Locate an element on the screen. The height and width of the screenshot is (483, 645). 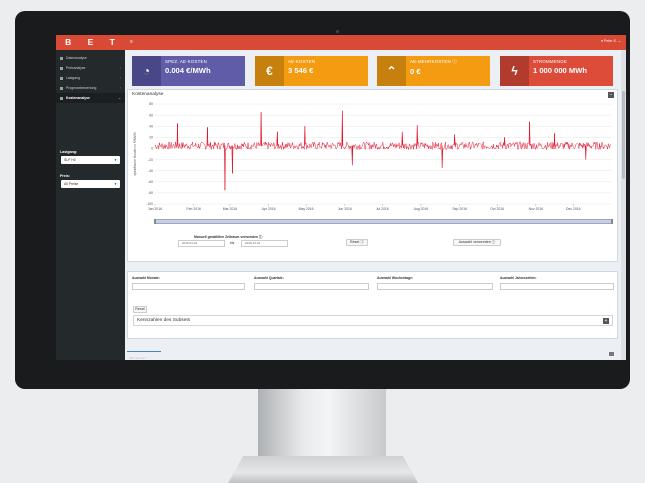
y-tick-label: -100 is located at coordinates (149, 204).